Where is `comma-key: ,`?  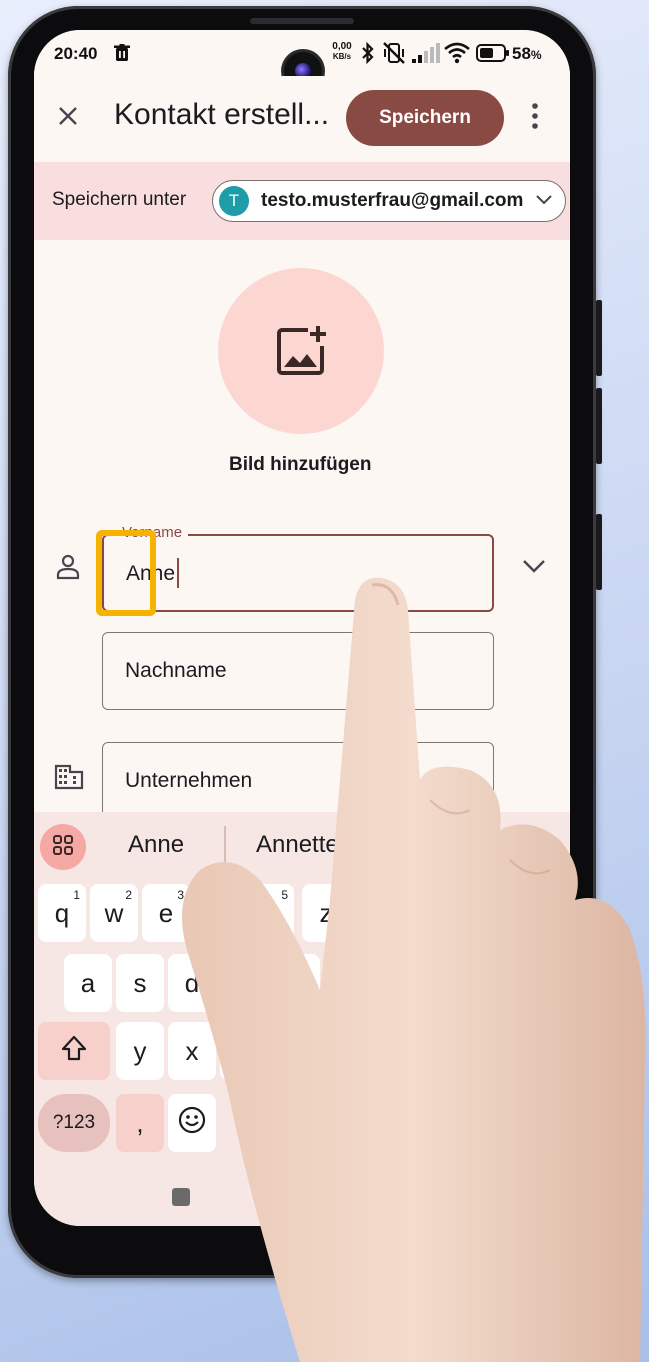 comma-key: , is located at coordinates (140, 1123).